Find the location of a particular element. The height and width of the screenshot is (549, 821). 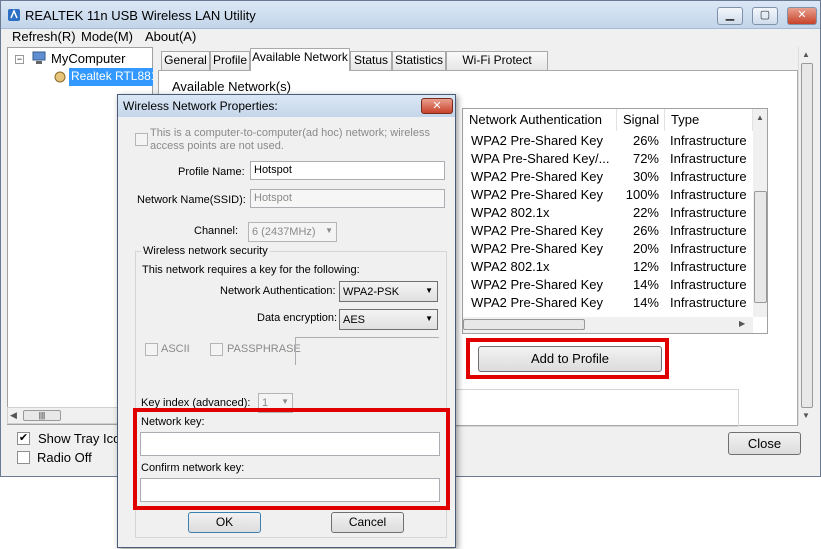

column-header-authentication: Network Authentication is located at coordinates (540, 120).